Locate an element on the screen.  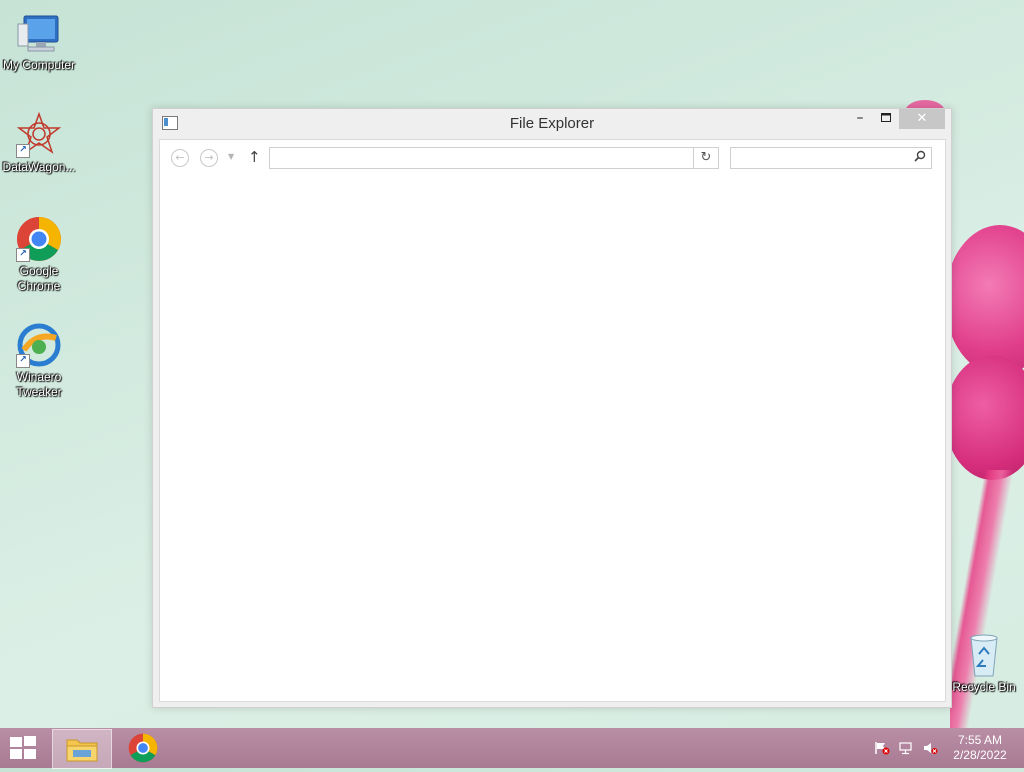
arrow-up-icon: ↑ is located at coordinates (254, 157).